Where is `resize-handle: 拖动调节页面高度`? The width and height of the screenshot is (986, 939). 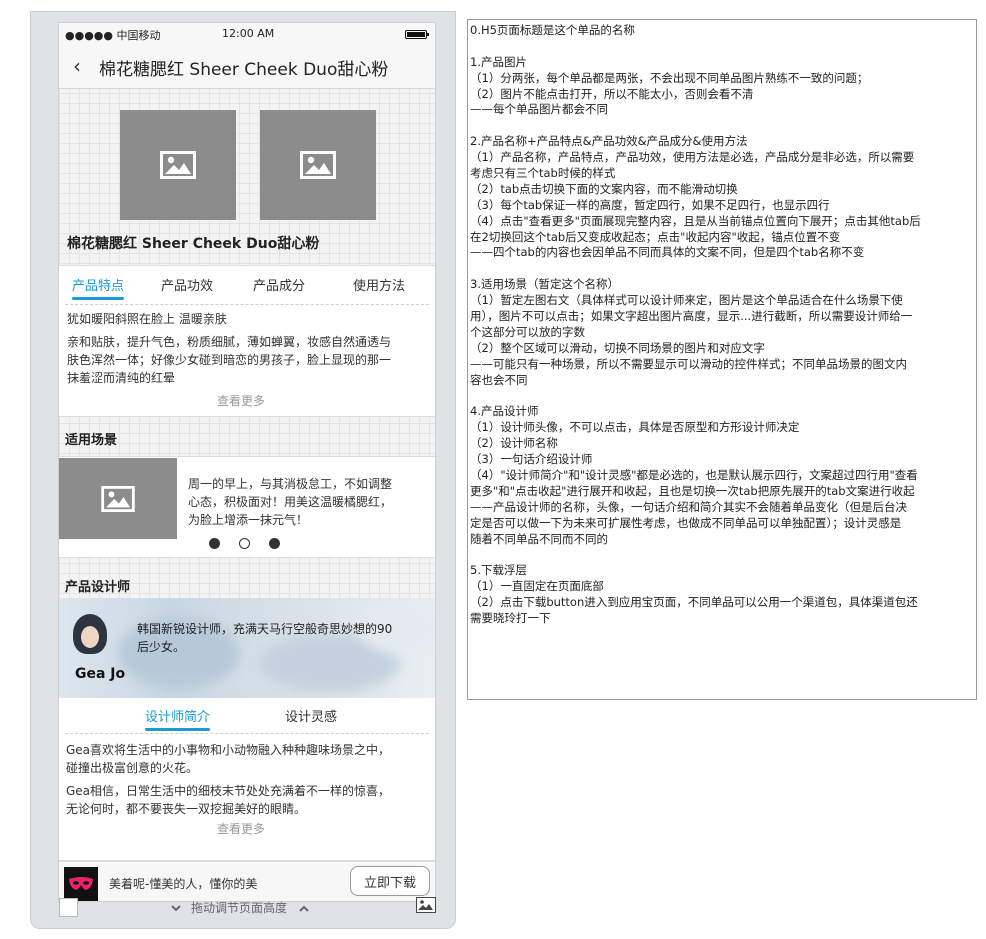 resize-handle: 拖动调节页面高度 is located at coordinates (240, 907).